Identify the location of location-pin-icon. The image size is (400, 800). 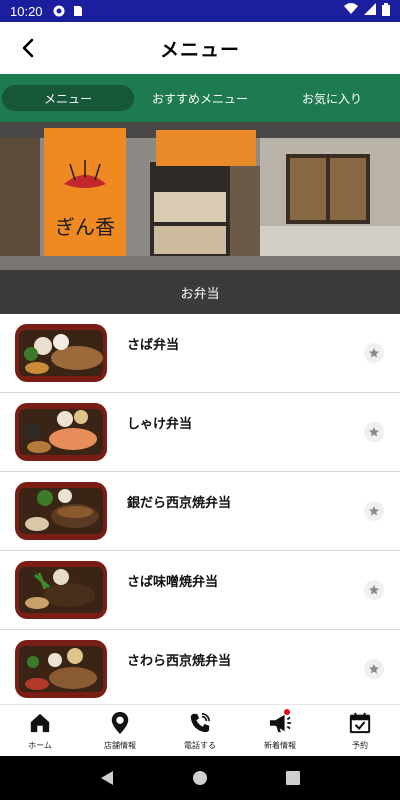
(120, 723).